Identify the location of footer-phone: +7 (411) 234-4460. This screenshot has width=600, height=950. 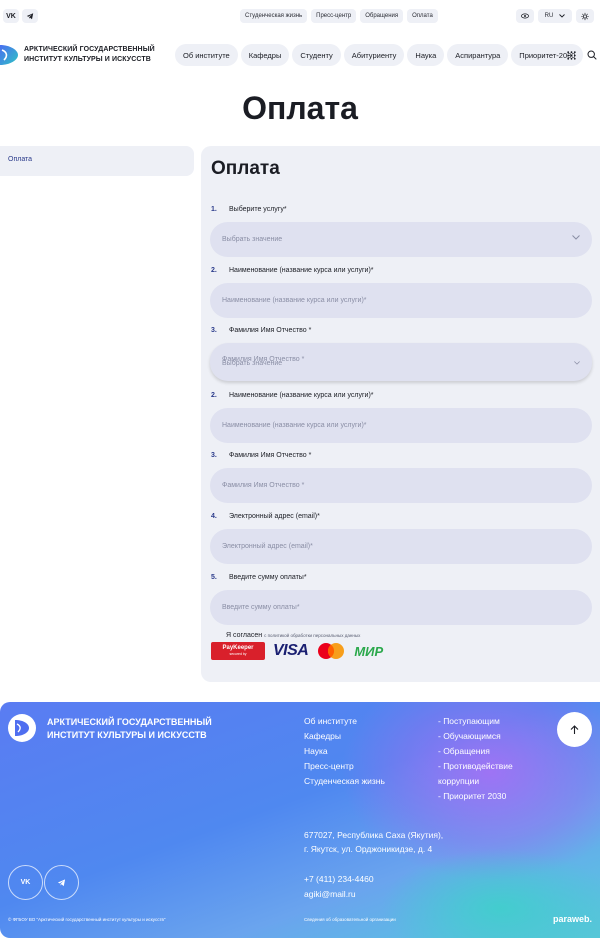
(339, 879).